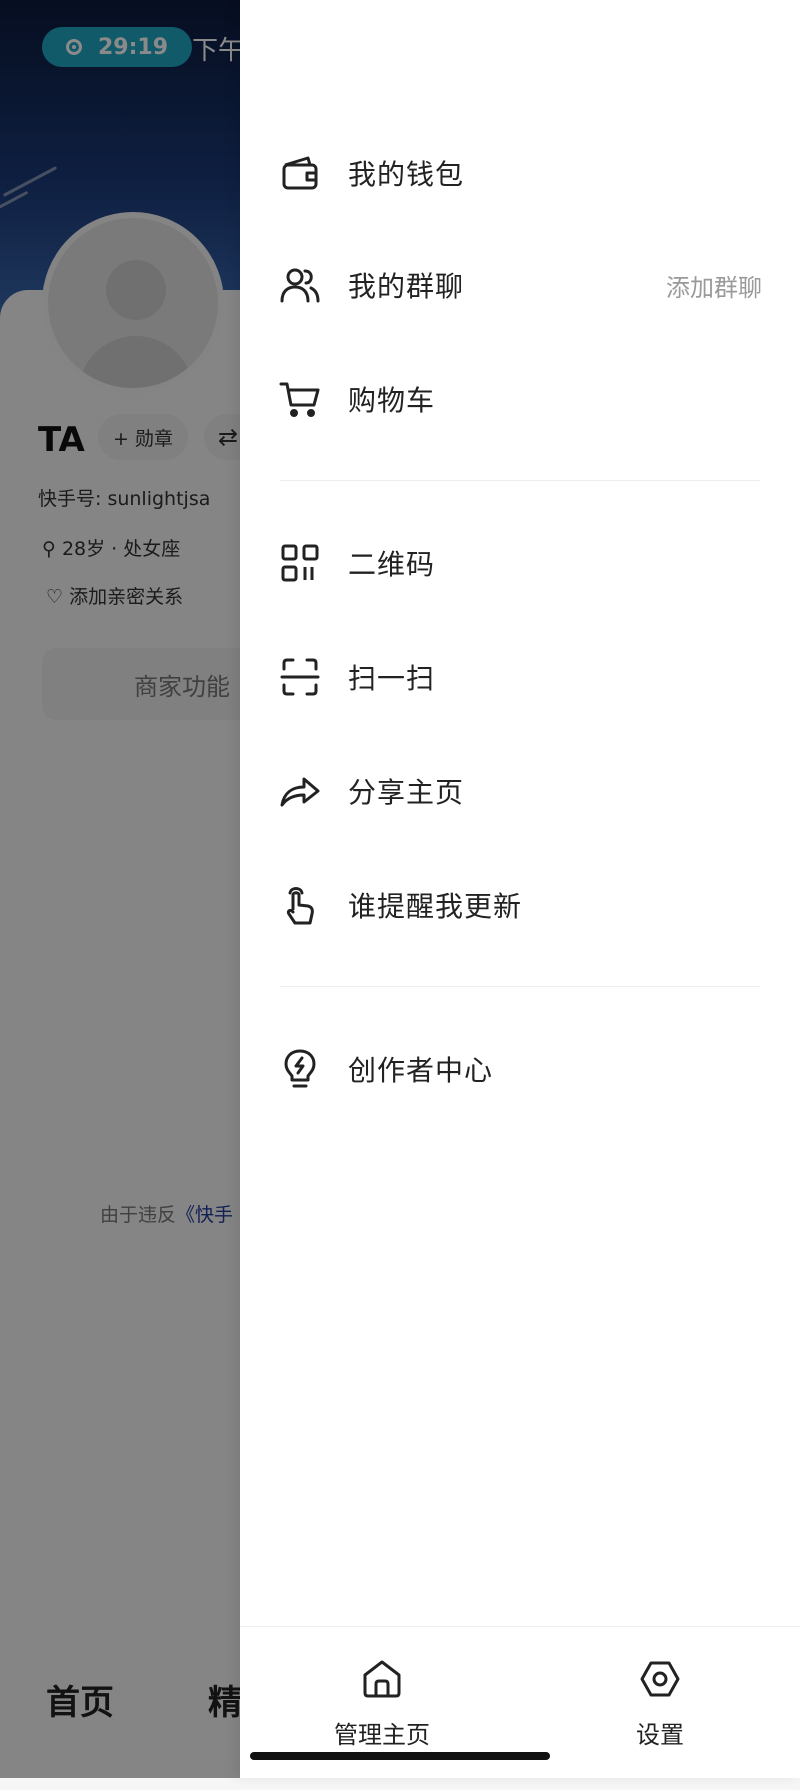  What do you see at coordinates (421, 1070) in the screenshot?
I see `menu-item-label: 创作者中心` at bounding box center [421, 1070].